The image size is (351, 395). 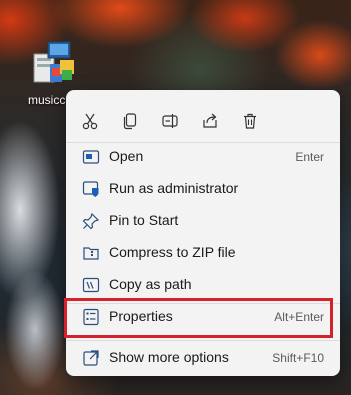 I want to click on cut-button, so click(x=90, y=121).